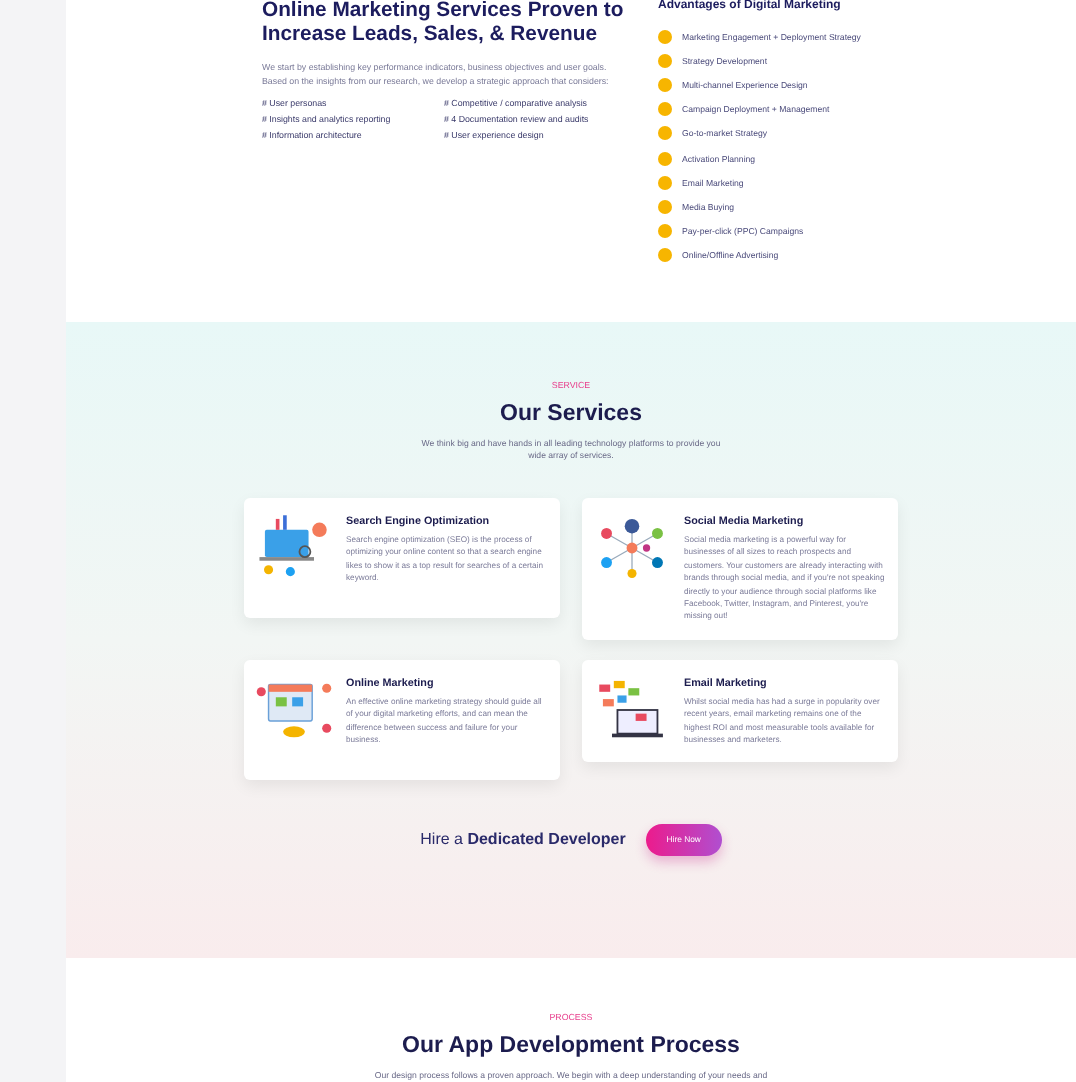  What do you see at coordinates (571, 414) in the screenshot?
I see `section-heading: Our Services` at bounding box center [571, 414].